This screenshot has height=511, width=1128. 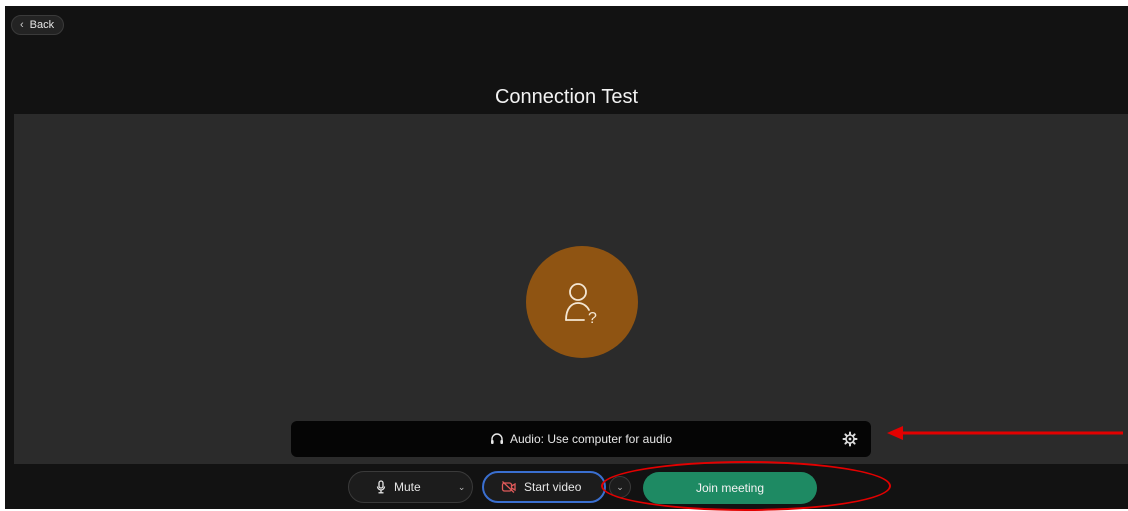 I want to click on page-title: Connection Test, so click(x=566, y=97).